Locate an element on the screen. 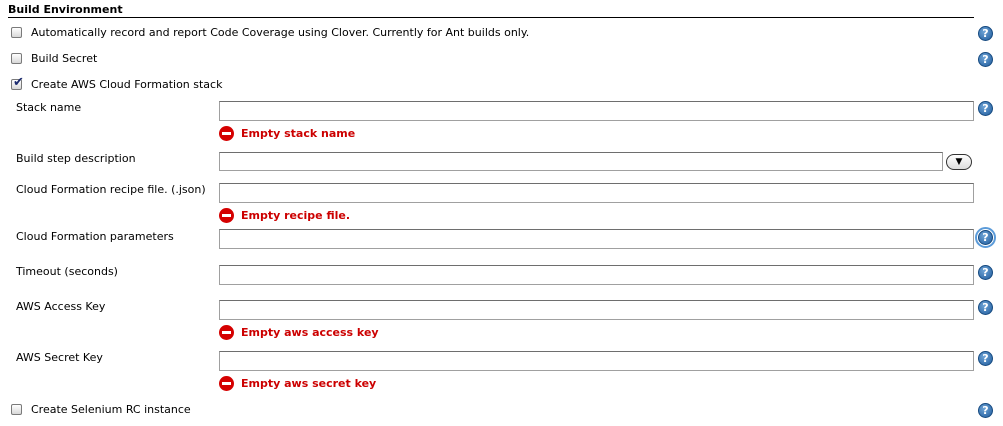 The width and height of the screenshot is (1003, 426). selenium-help-icon: ? is located at coordinates (985, 410).